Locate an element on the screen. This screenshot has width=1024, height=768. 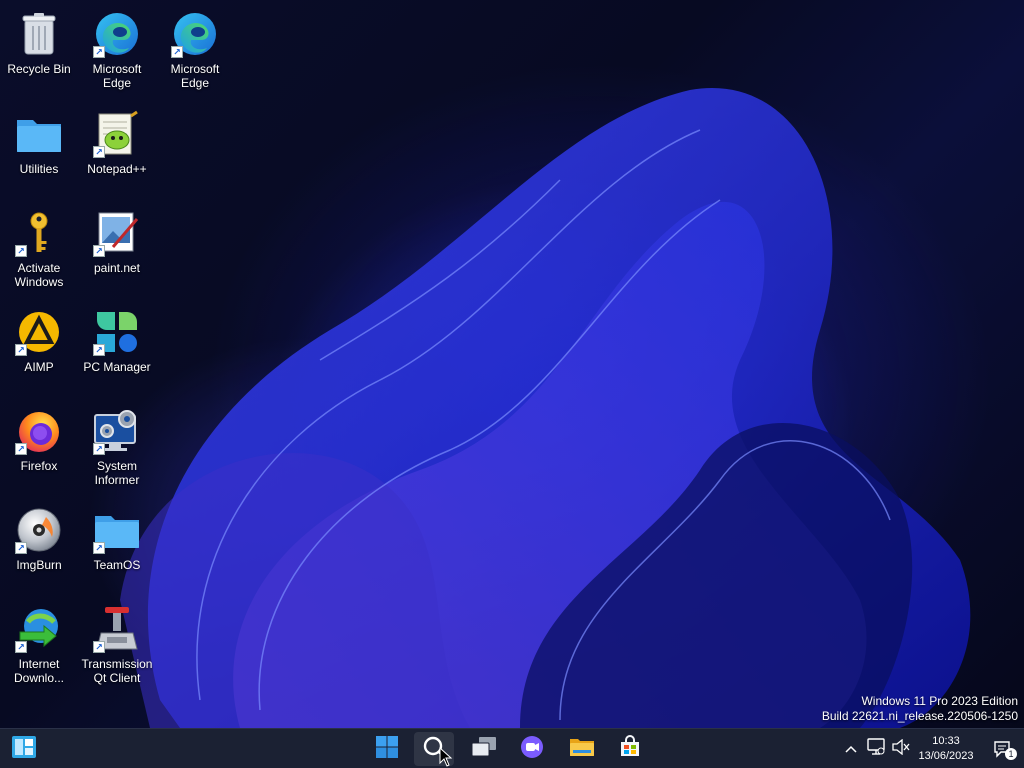
desktop-icon-microsoft-edge-2: ↗ Microsoft Edge is located at coordinates (195, 49).